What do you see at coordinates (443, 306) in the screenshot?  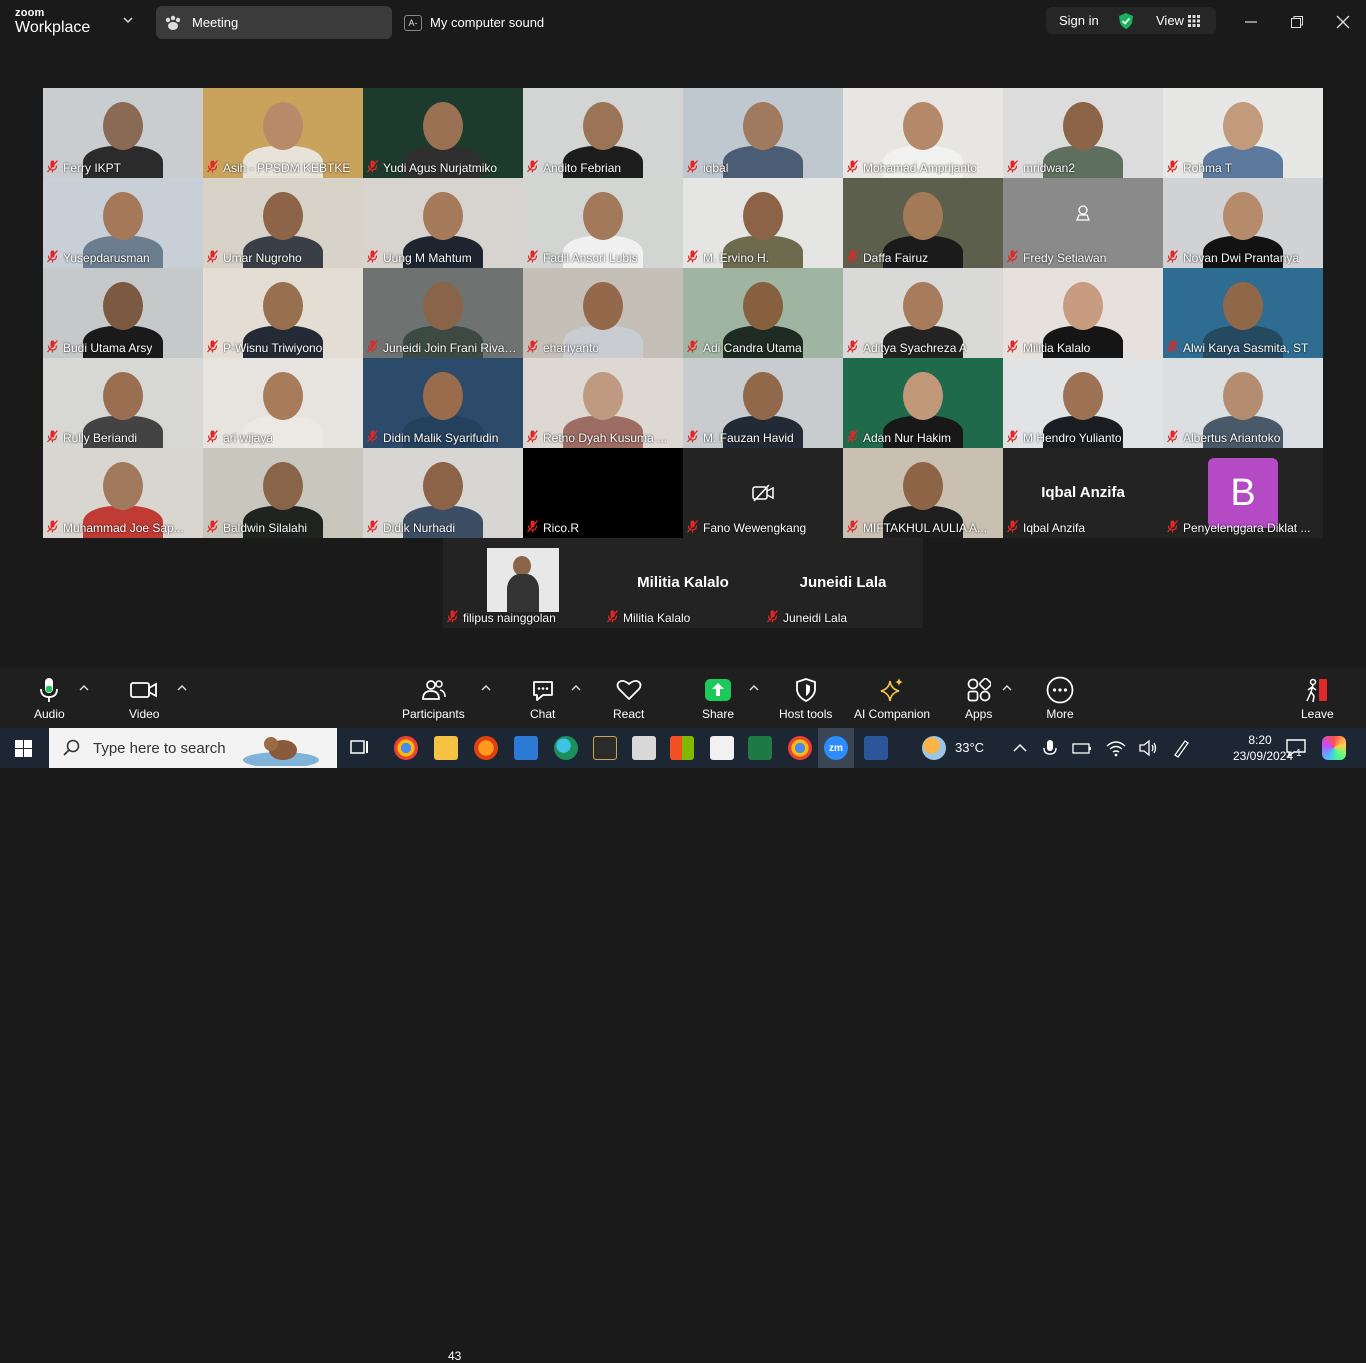 I see `participant-face` at bounding box center [443, 306].